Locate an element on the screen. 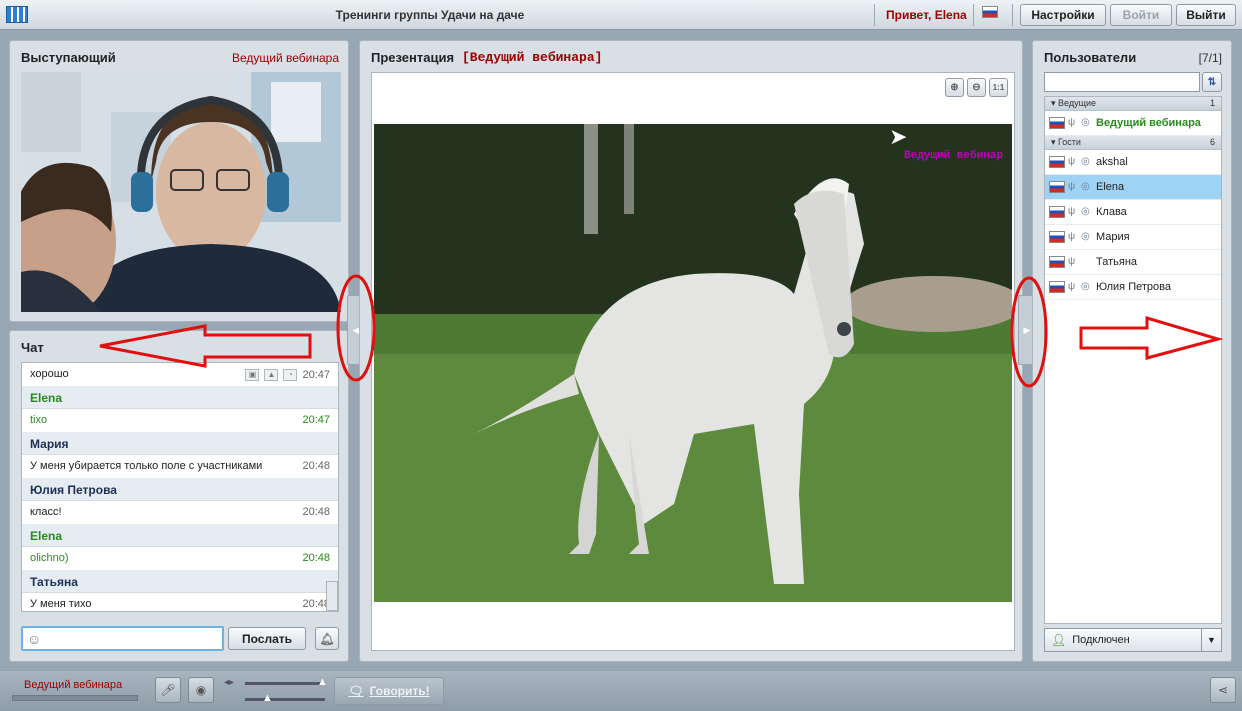 The width and height of the screenshot is (1242, 711). speaker-host-label: Ведущий вебинара is located at coordinates (285, 58).